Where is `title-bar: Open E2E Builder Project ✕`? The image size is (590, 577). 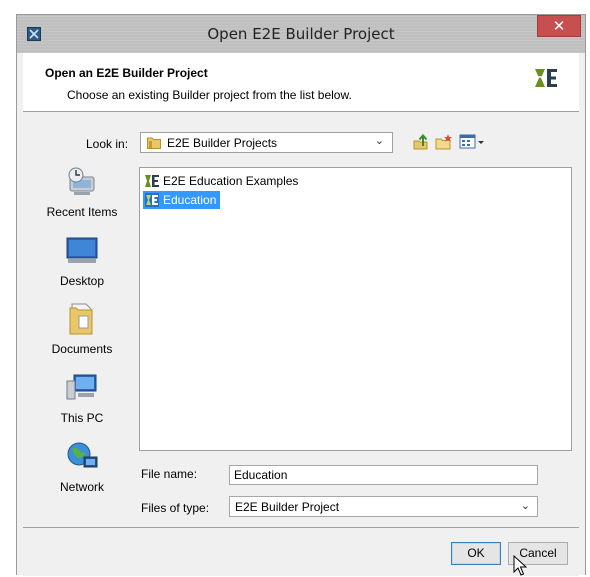
title-bar: Open E2E Builder Project ✕ is located at coordinates (301, 34).